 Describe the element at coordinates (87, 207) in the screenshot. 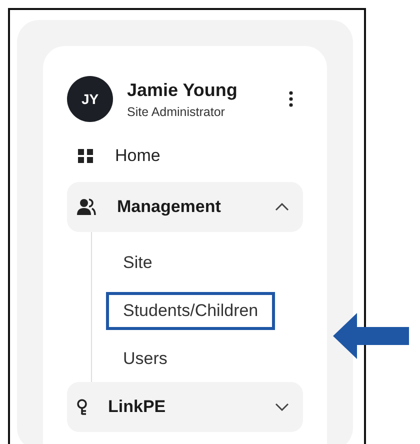

I see `people-icon` at that location.